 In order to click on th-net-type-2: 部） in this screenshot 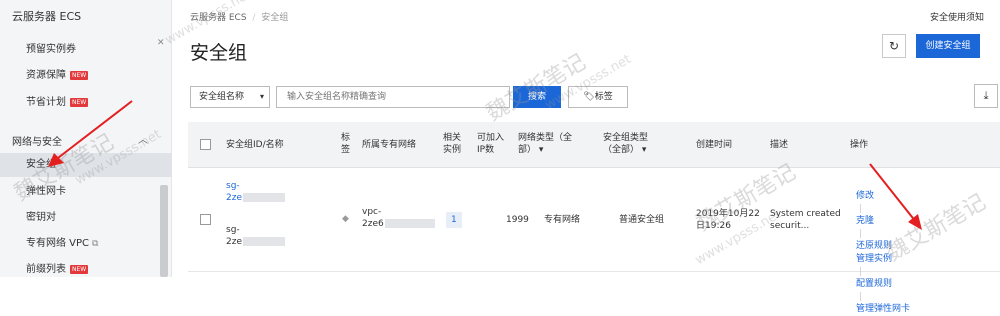, I will do `click(527, 150)`.